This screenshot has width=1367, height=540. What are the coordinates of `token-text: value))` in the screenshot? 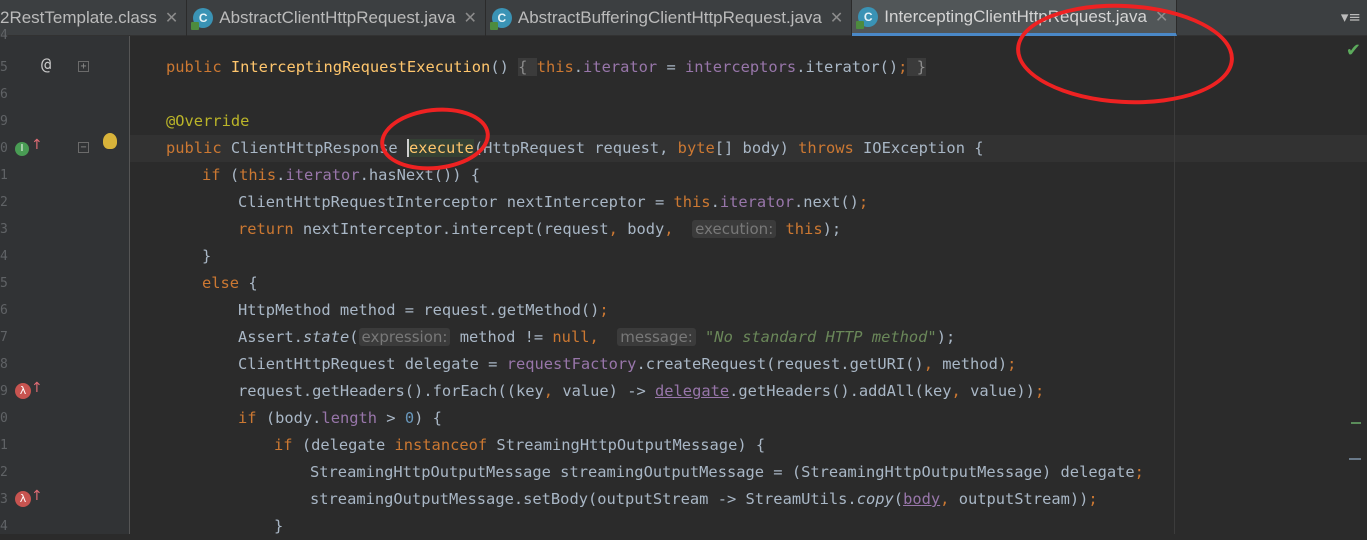 It's located at (1002, 391).